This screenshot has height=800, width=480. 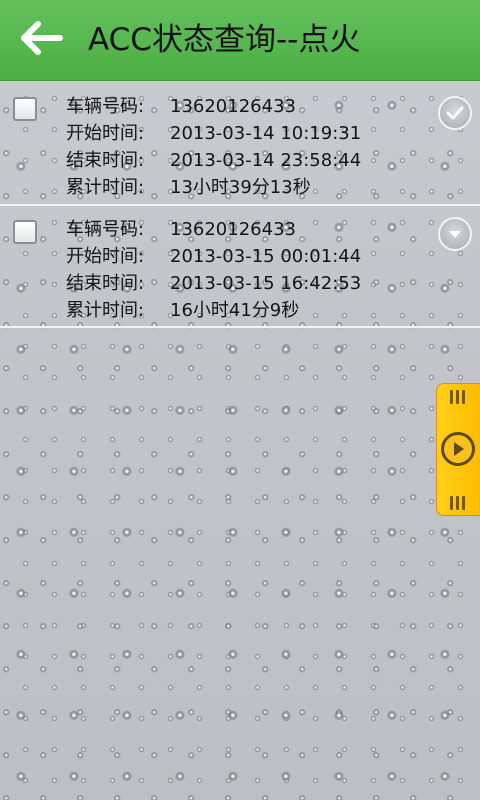 I want to click on total-time-value: 13小时39分13秒, so click(x=240, y=187).